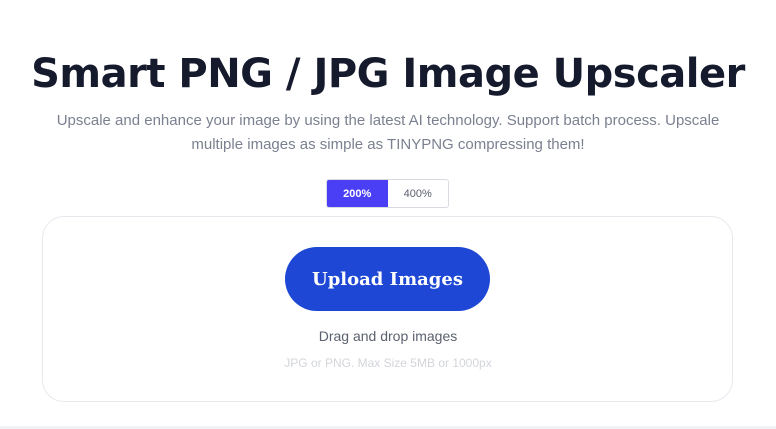  Describe the element at coordinates (388, 363) in the screenshot. I see `file-requirements-hint: JPG or PNG. Max Size 5MB or 1000px` at that location.